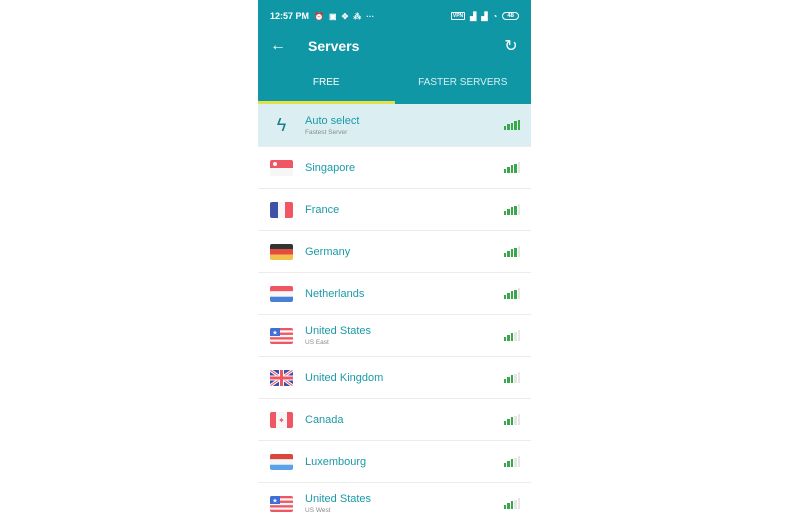 Image resolution: width=806 pixels, height=523 pixels. What do you see at coordinates (394, 378) in the screenshot?
I see `server-row: United Kingdom` at bounding box center [394, 378].